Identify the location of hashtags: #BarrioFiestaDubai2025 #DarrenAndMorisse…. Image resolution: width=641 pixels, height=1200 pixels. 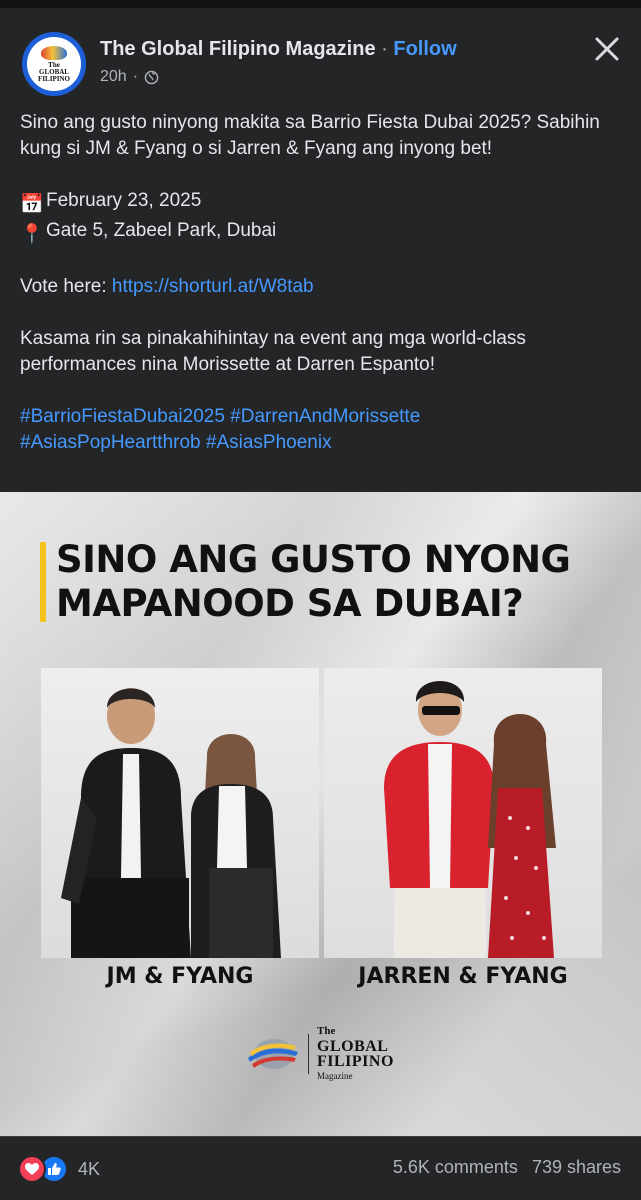
(322, 430).